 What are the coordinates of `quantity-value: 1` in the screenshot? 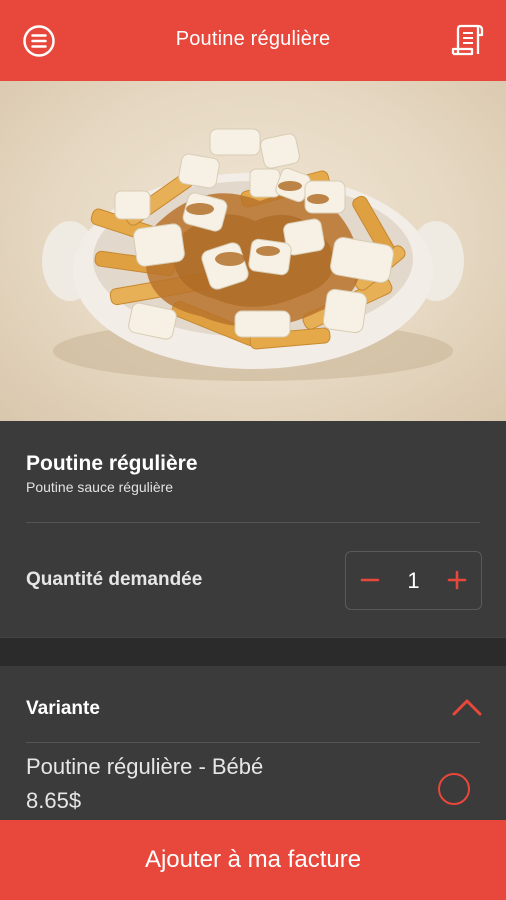 It's located at (413, 580).